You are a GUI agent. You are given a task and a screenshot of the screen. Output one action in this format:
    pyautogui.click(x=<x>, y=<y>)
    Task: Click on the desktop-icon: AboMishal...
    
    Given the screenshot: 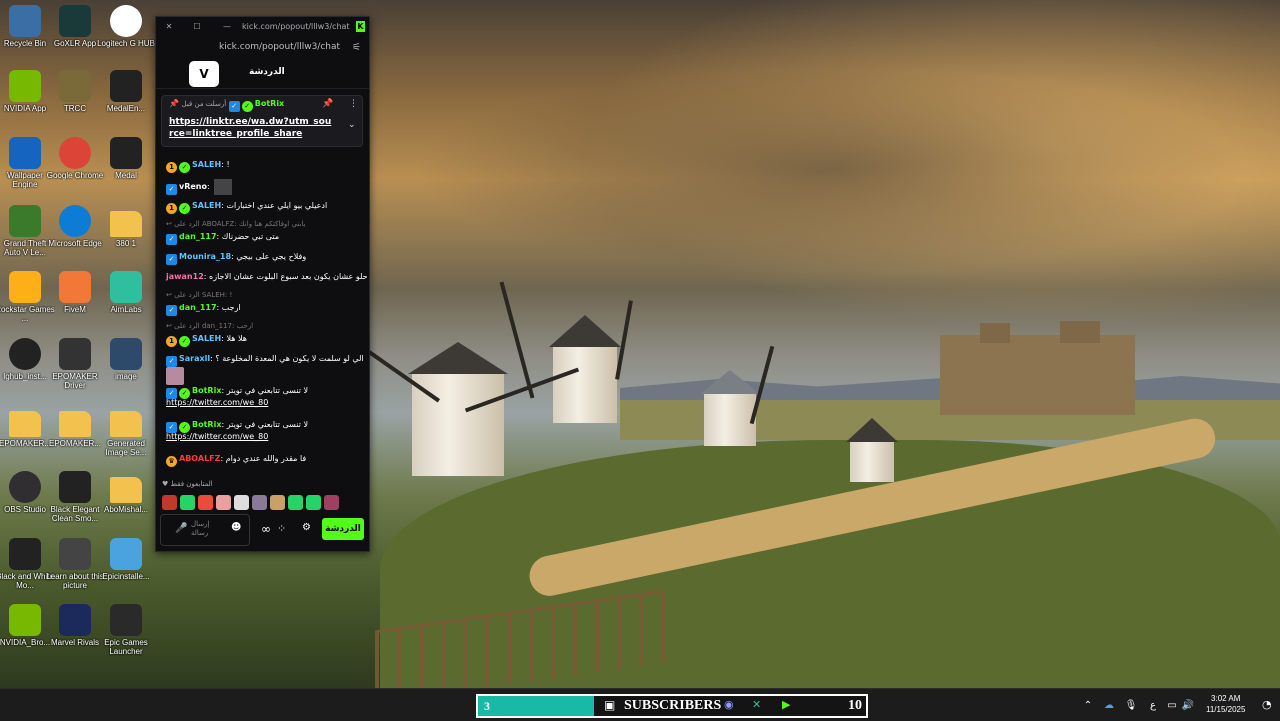 What is the action you would take?
    pyautogui.click(x=126, y=492)
    